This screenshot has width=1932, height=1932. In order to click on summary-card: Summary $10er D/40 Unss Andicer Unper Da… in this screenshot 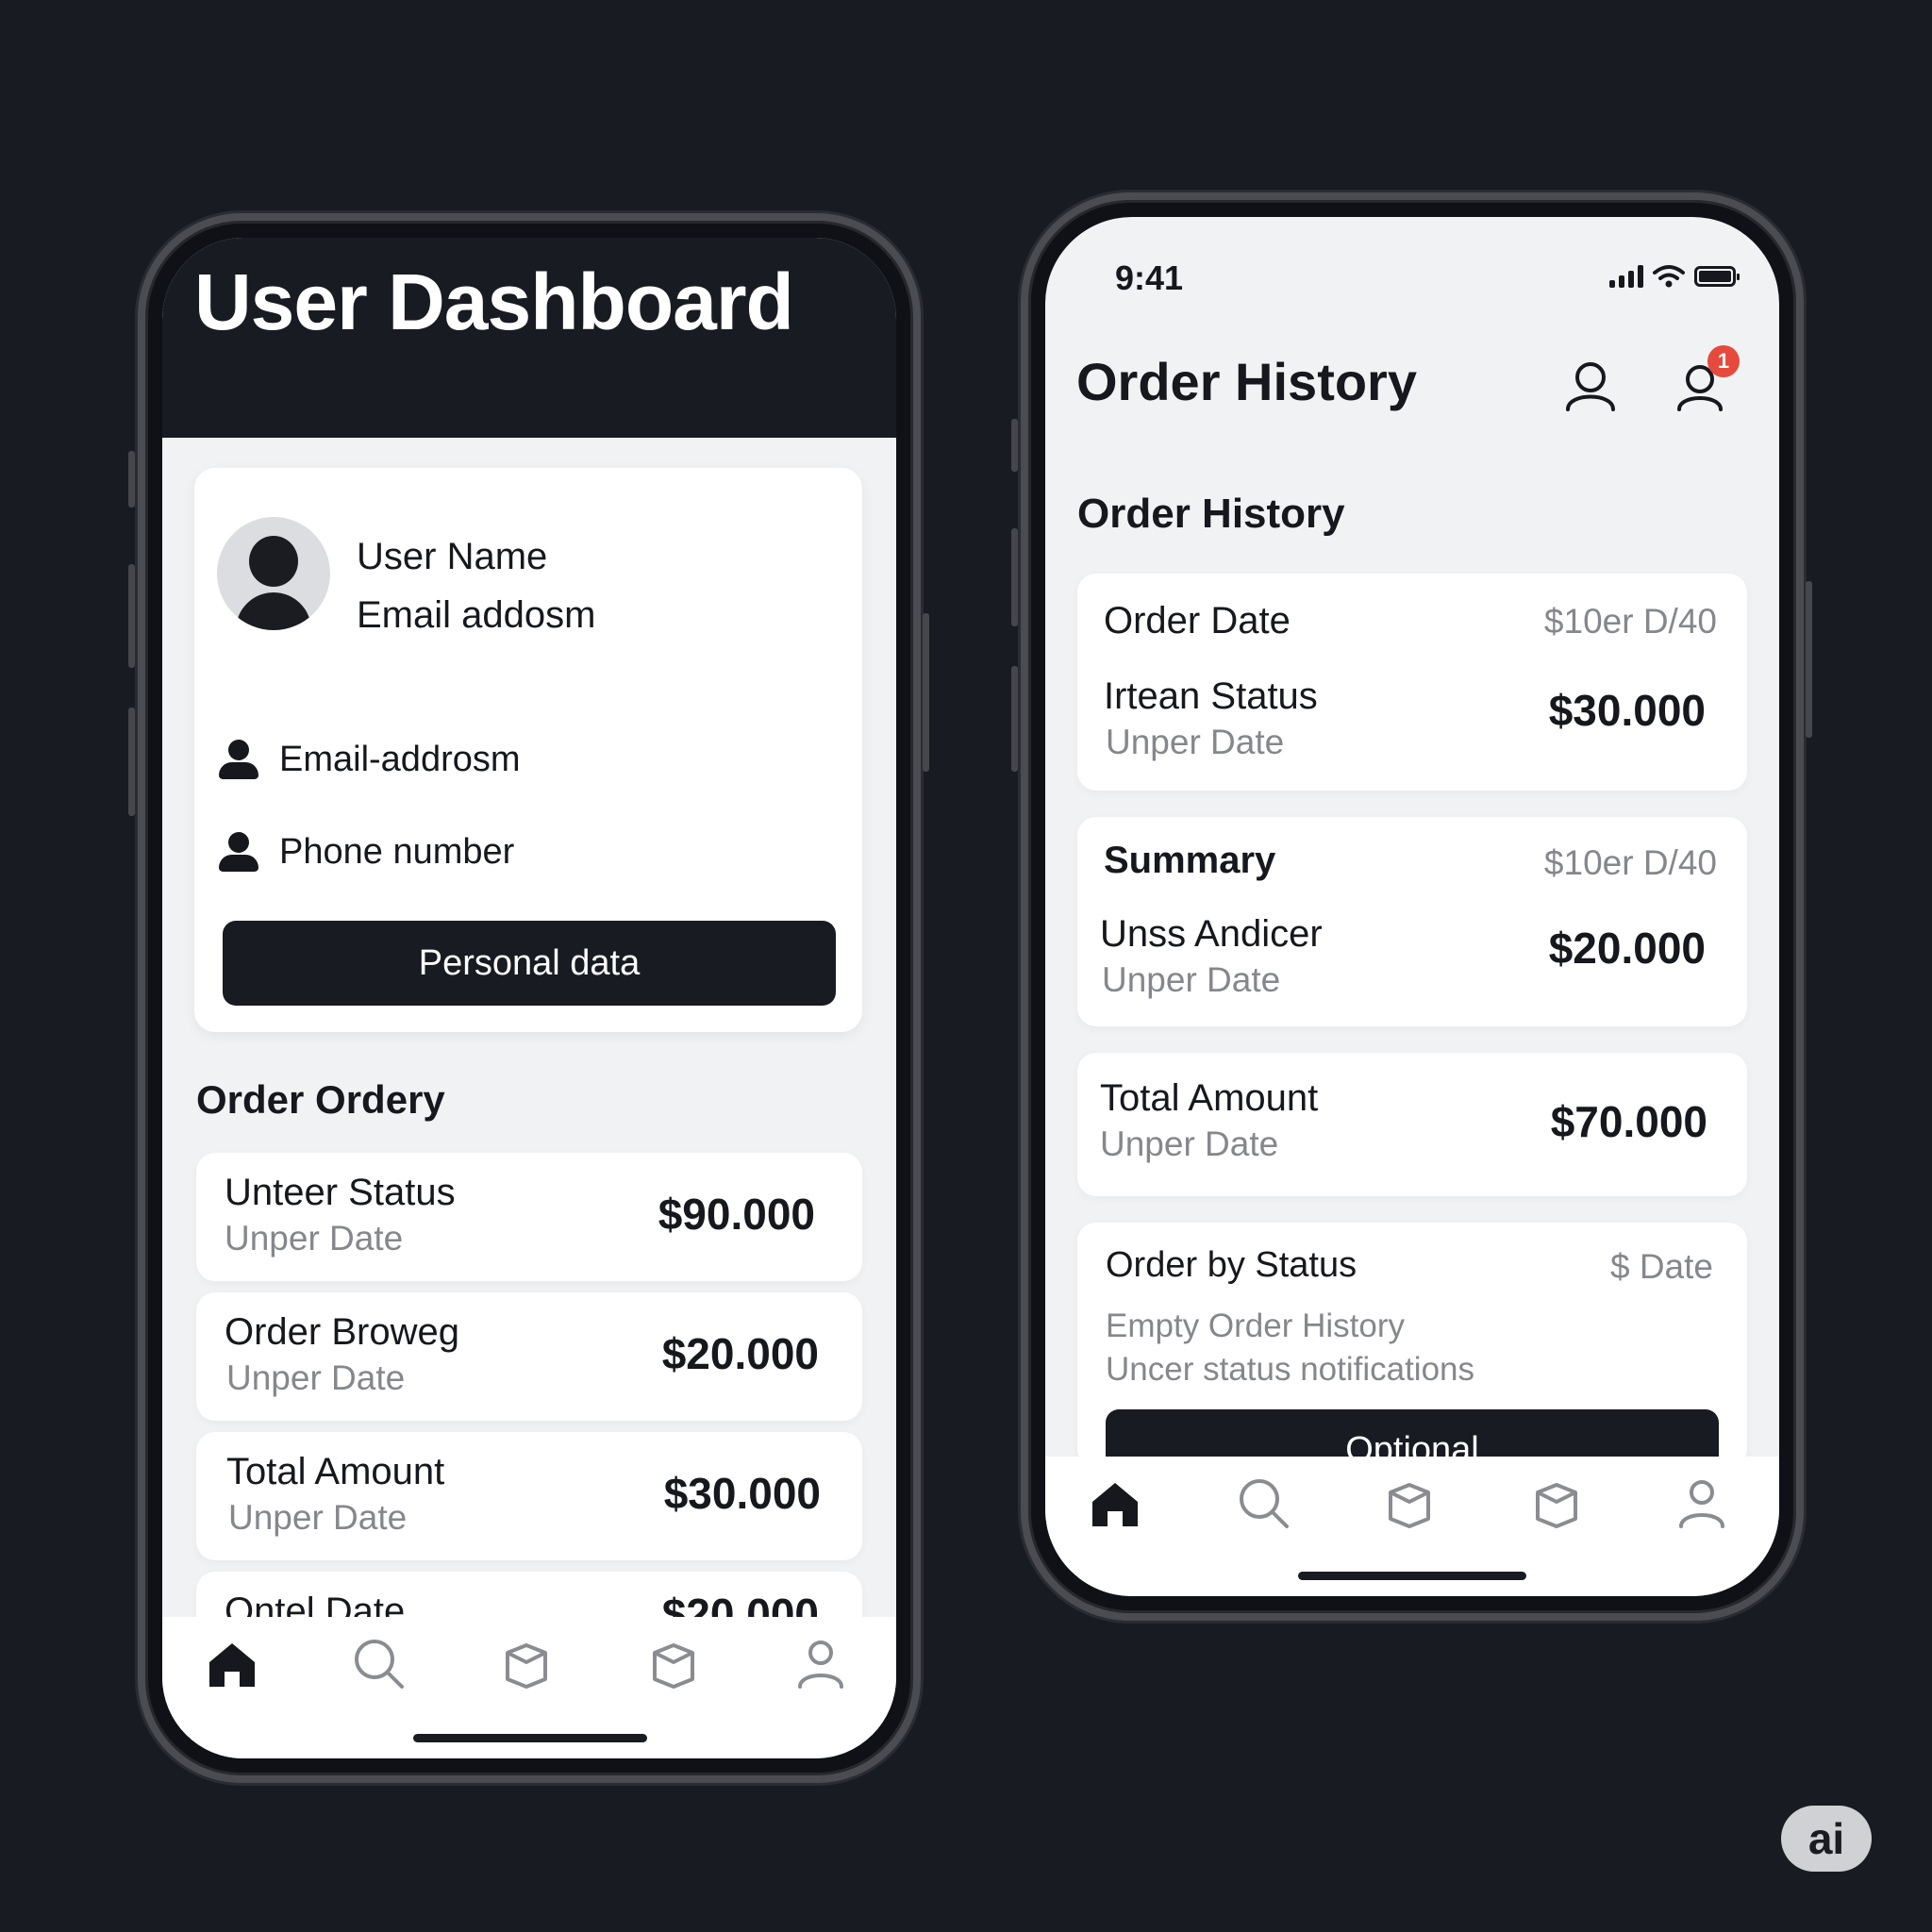, I will do `click(1412, 921)`.